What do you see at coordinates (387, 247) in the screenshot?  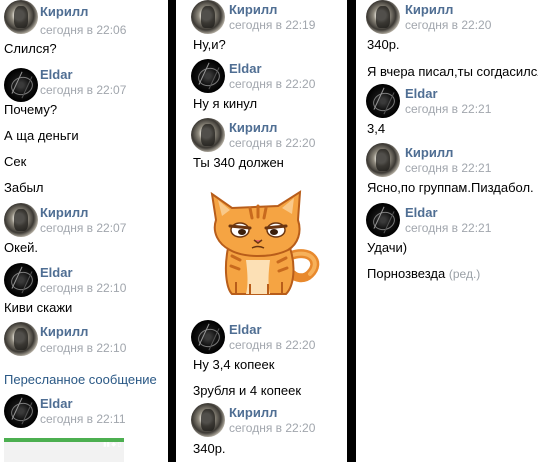 I see `message-text: Удачи)` at bounding box center [387, 247].